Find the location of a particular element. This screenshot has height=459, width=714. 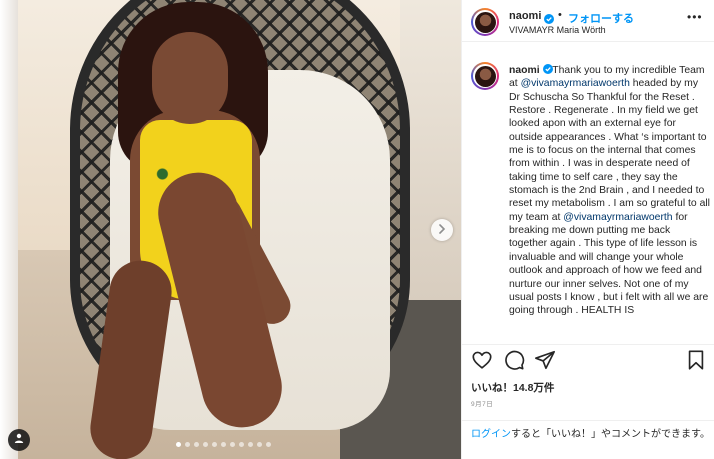

location-link: VIVAMAYR Maria Wörth is located at coordinates (557, 30).